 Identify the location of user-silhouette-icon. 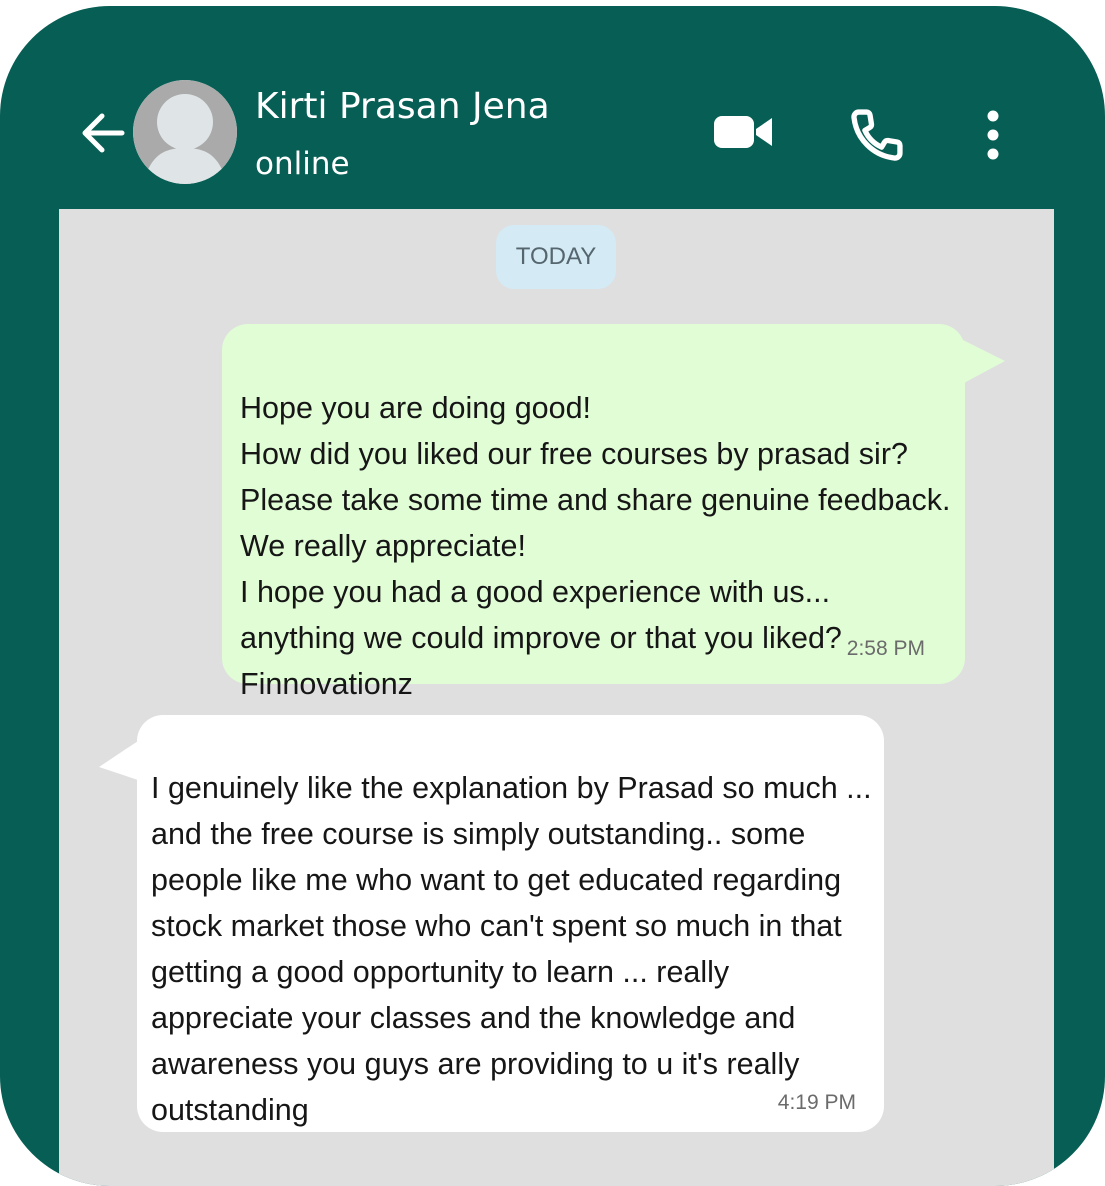
(185, 132).